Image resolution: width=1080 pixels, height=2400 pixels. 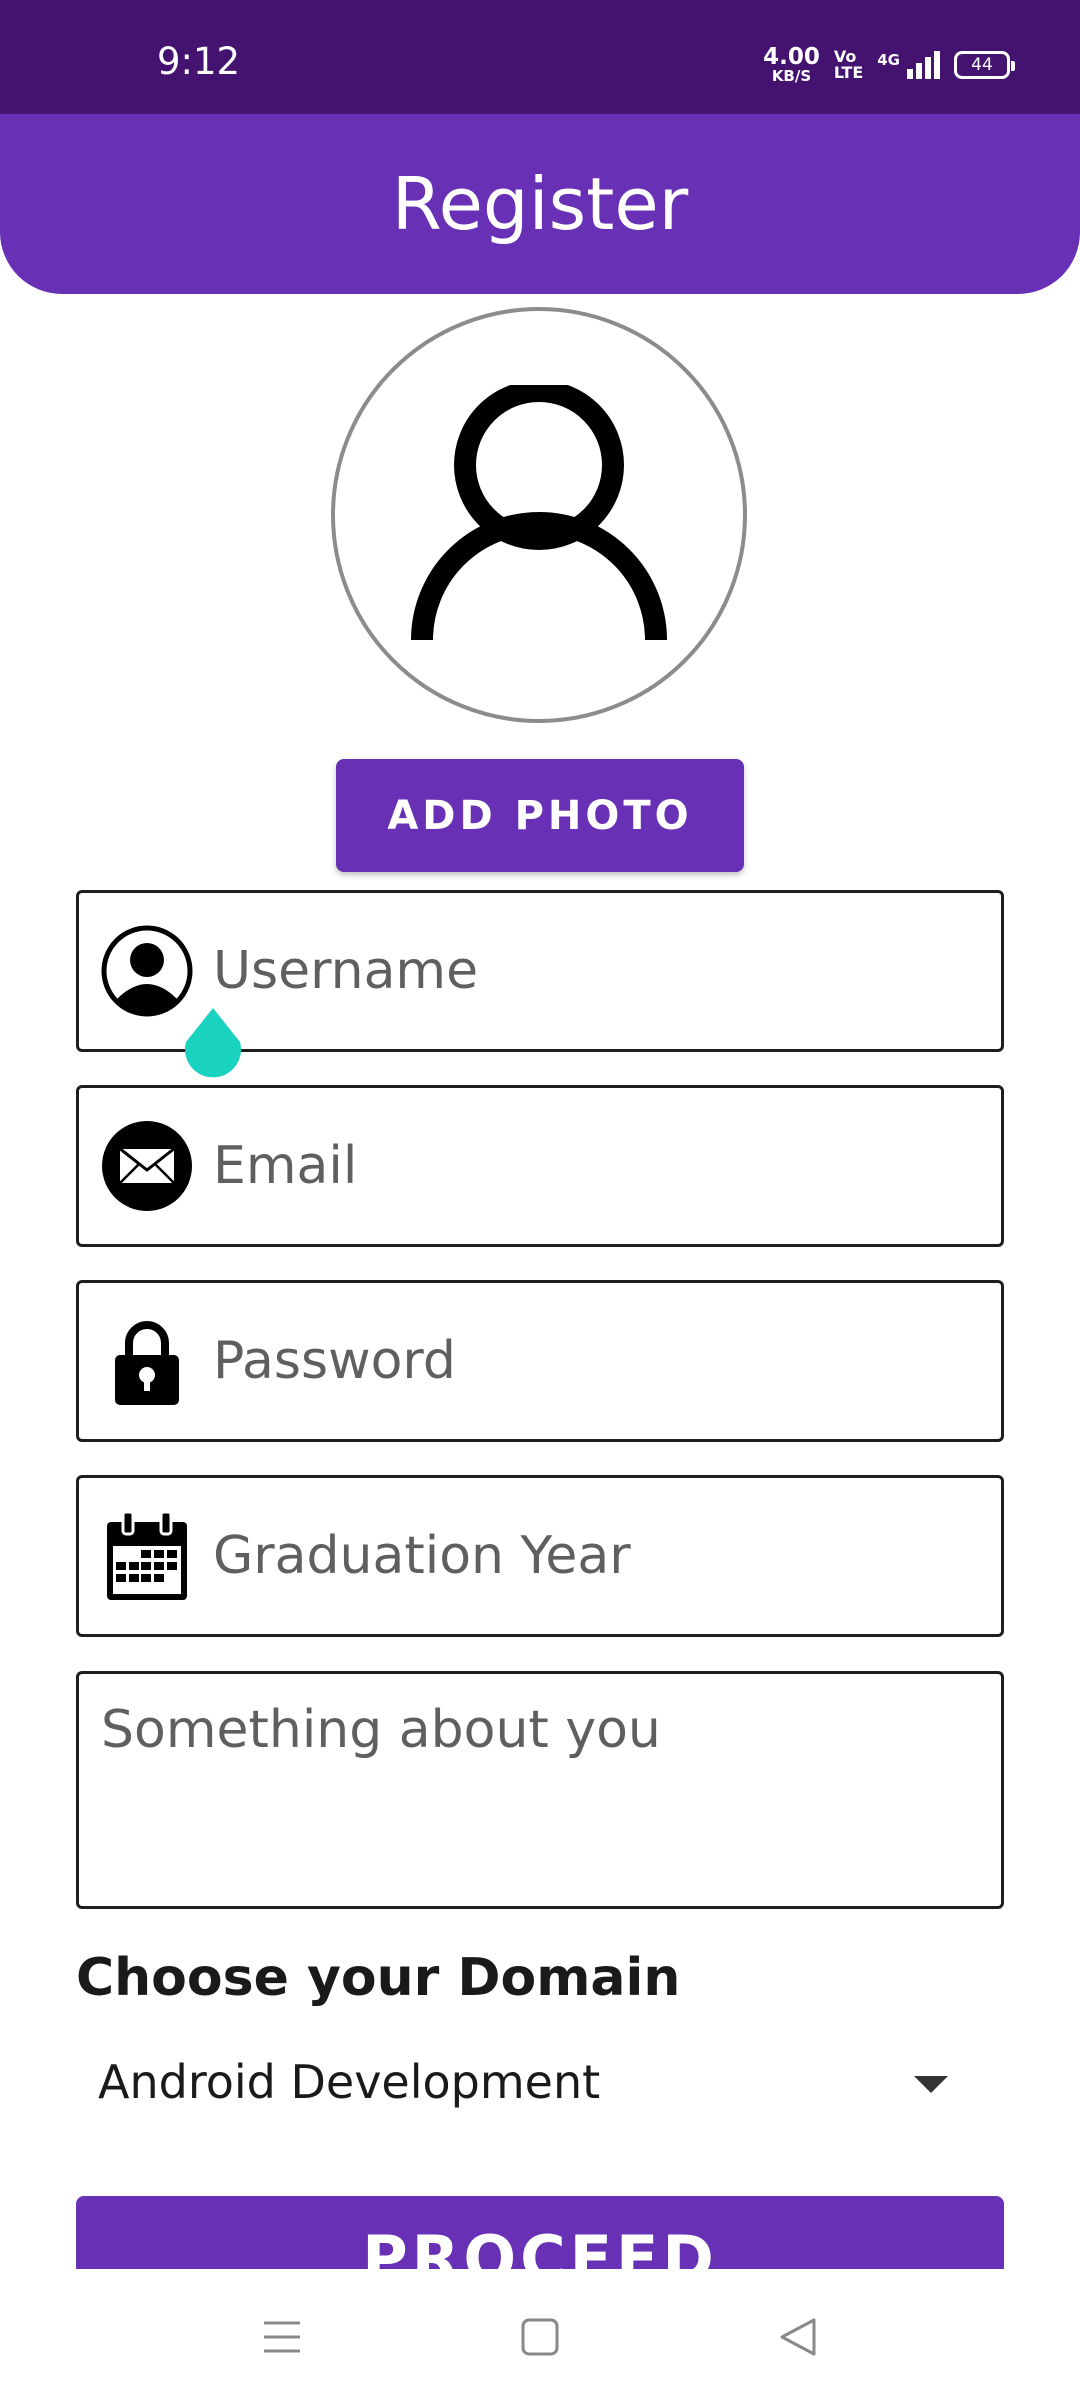 What do you see at coordinates (345, 971) in the screenshot?
I see `username-input: Username` at bounding box center [345, 971].